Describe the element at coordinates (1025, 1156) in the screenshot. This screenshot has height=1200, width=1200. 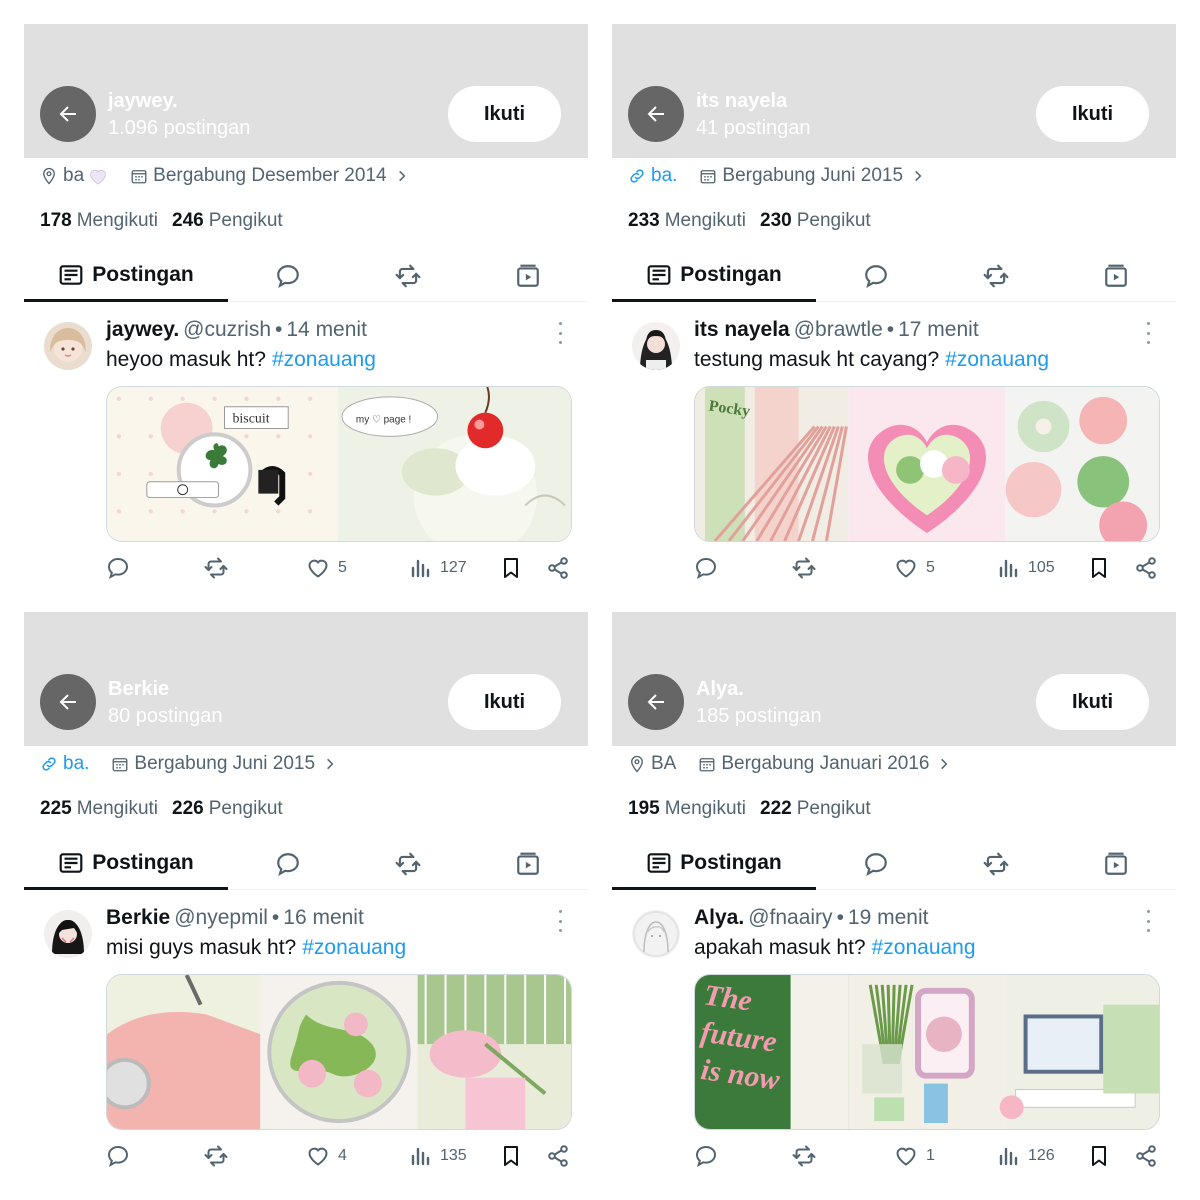
I see `views-button: 126` at that location.